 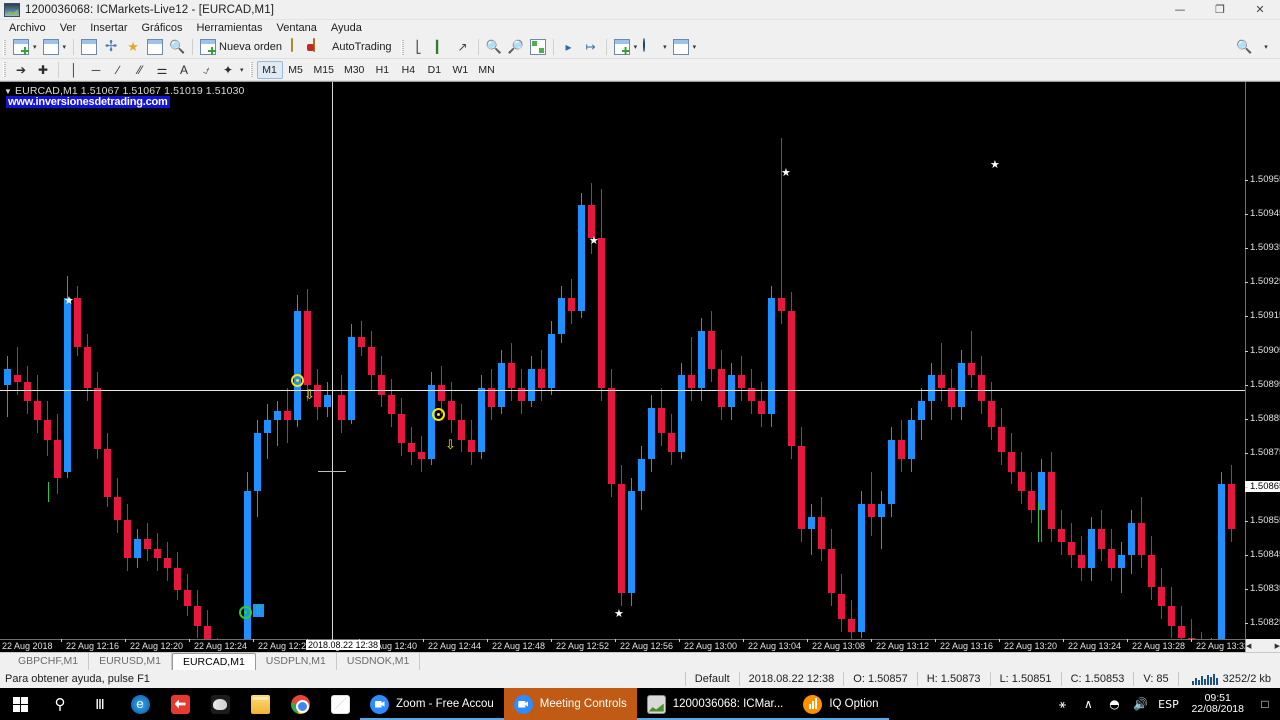 I want to click on chart-tab-gbpchf: GBPCHF,M1, so click(x=49, y=661).